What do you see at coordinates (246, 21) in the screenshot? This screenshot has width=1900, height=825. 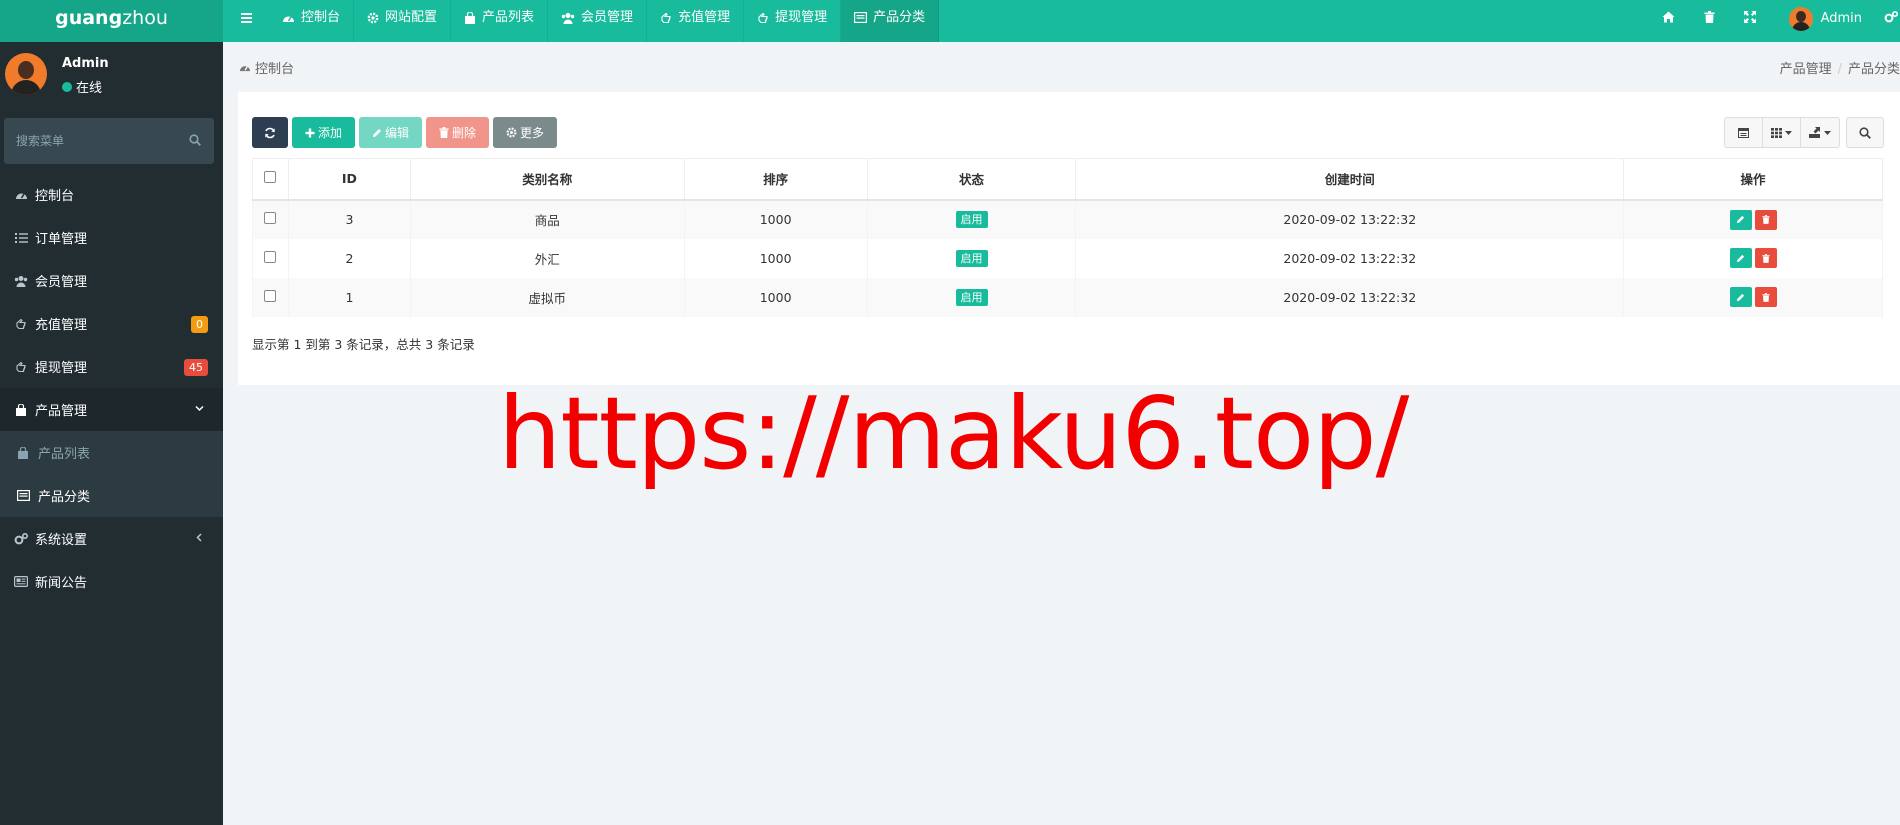 I see `sidebar-toggle-button` at bounding box center [246, 21].